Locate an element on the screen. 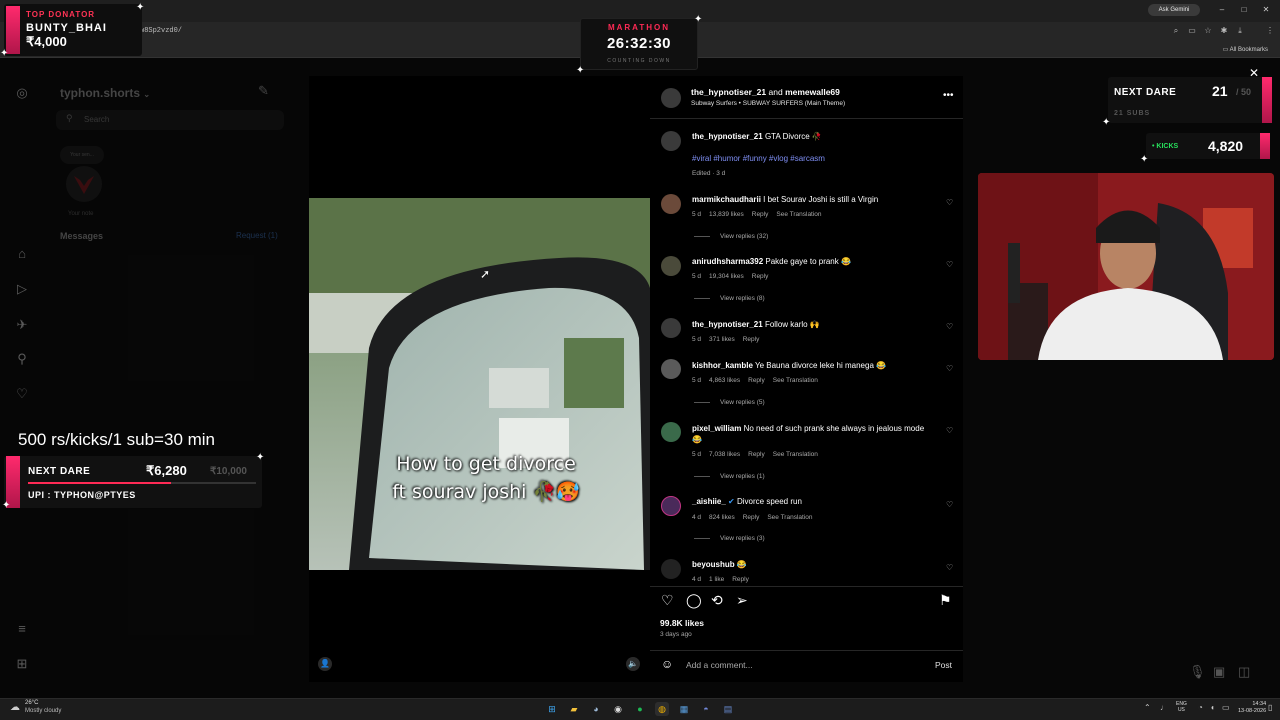 The image size is (1280, 720). wifi-icon: ◔ is located at coordinates (1200, 707).